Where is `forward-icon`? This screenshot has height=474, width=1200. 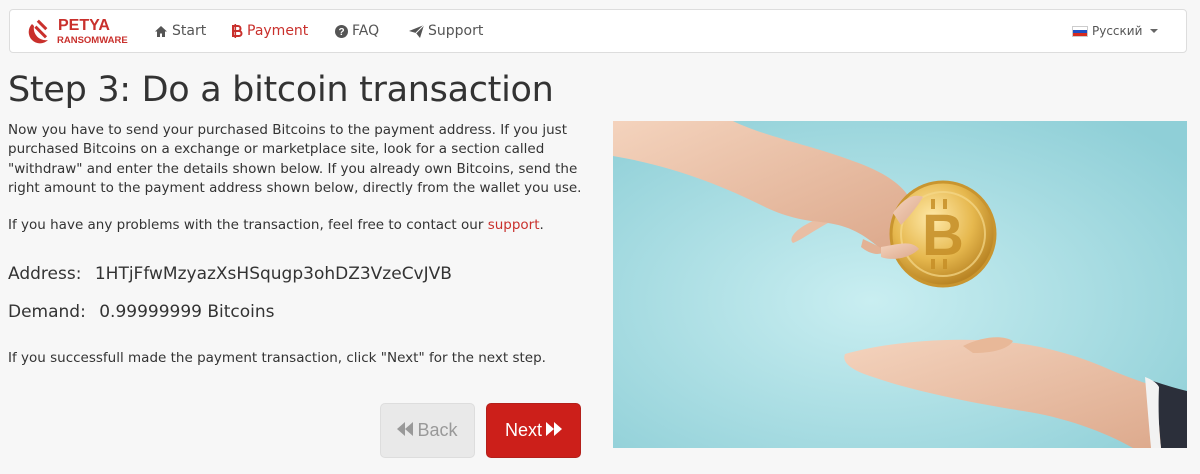 forward-icon is located at coordinates (554, 430).